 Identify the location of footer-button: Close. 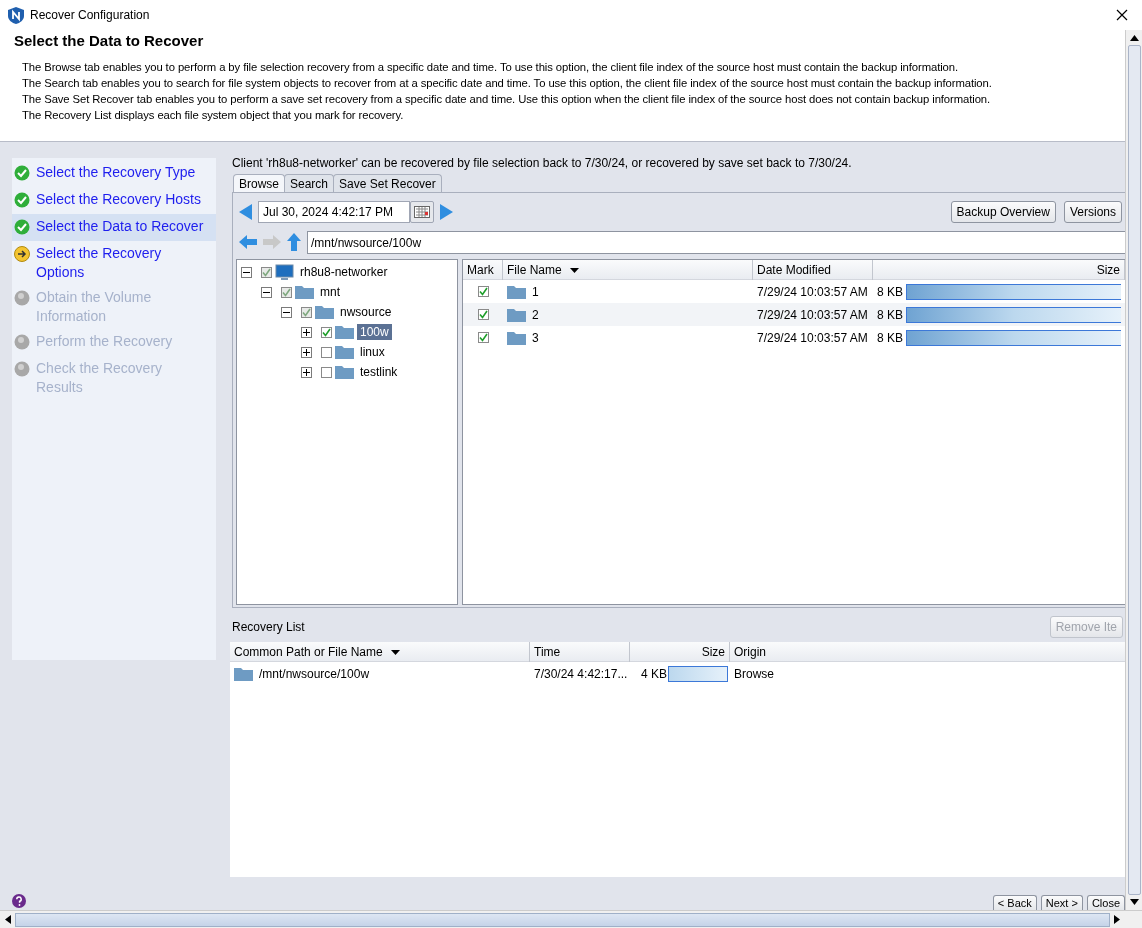
(1105, 902).